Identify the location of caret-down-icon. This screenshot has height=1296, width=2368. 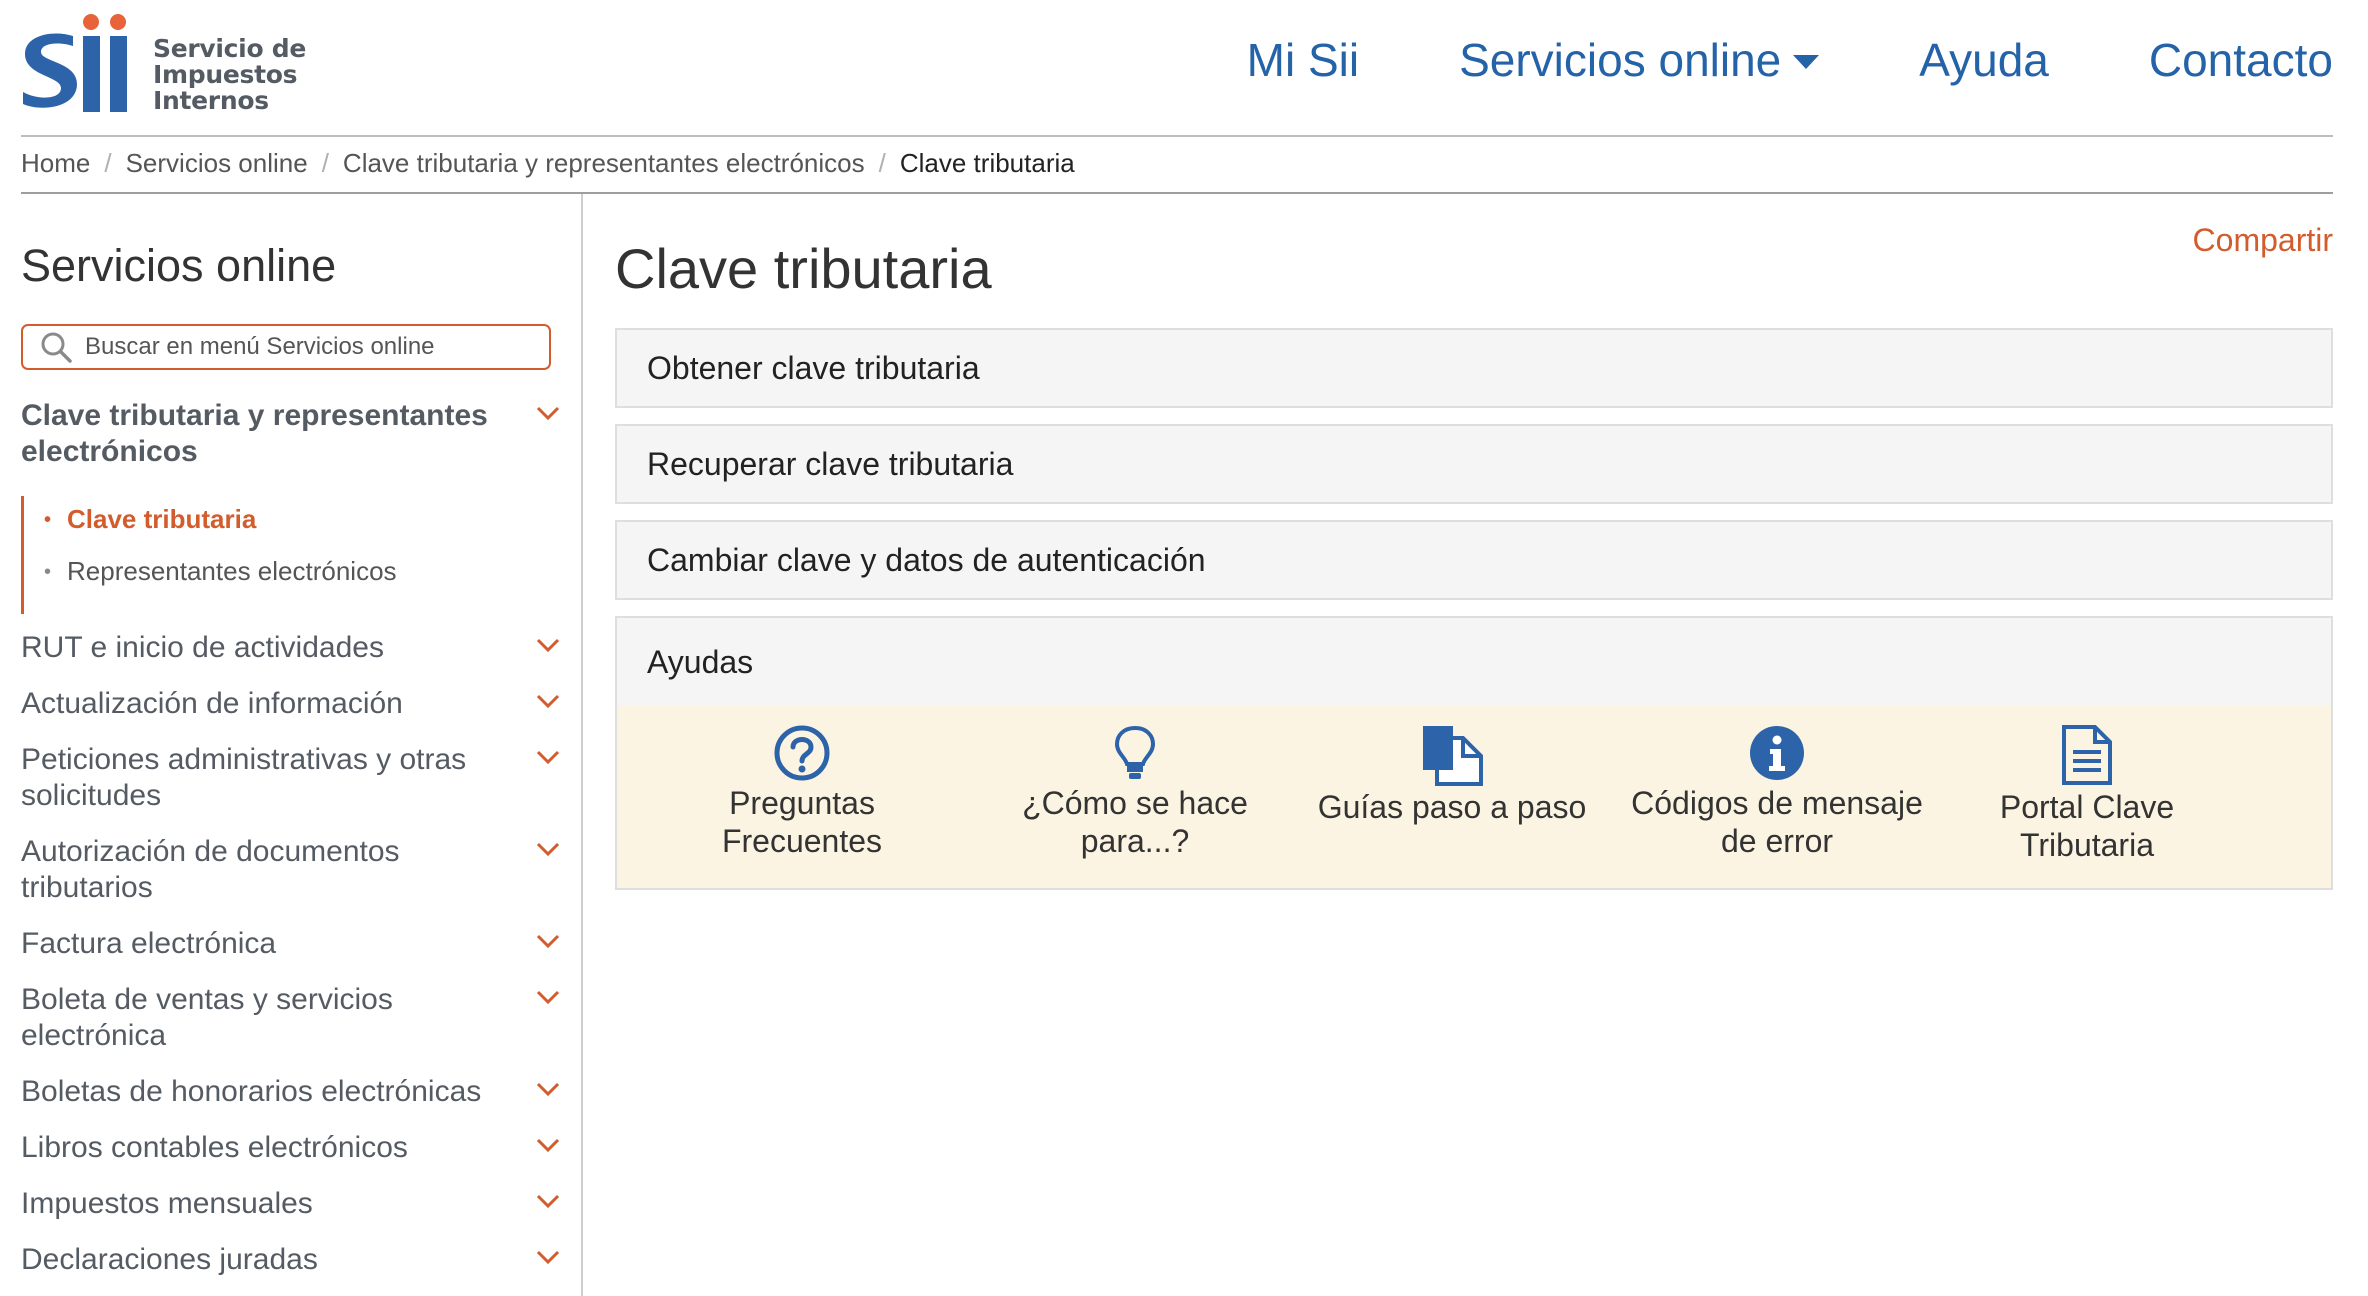
(1806, 62).